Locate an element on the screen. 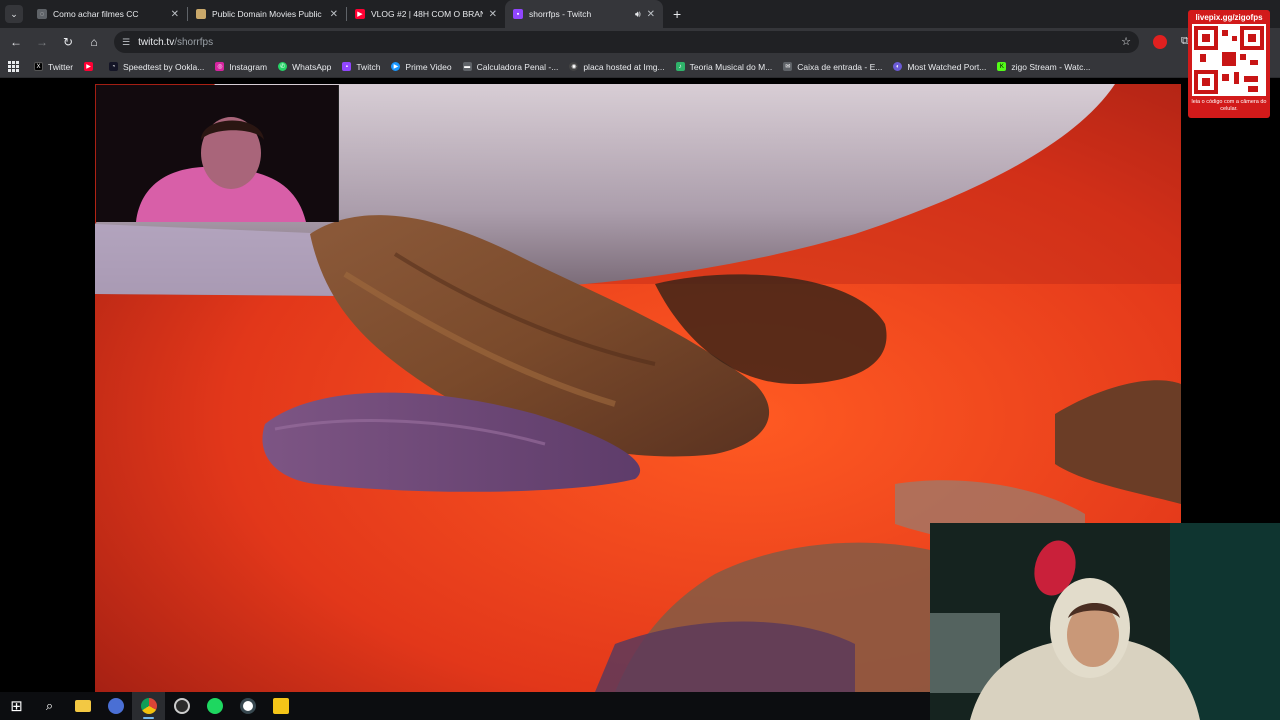  globe-icon: ◐ is located at coordinates (898, 66).